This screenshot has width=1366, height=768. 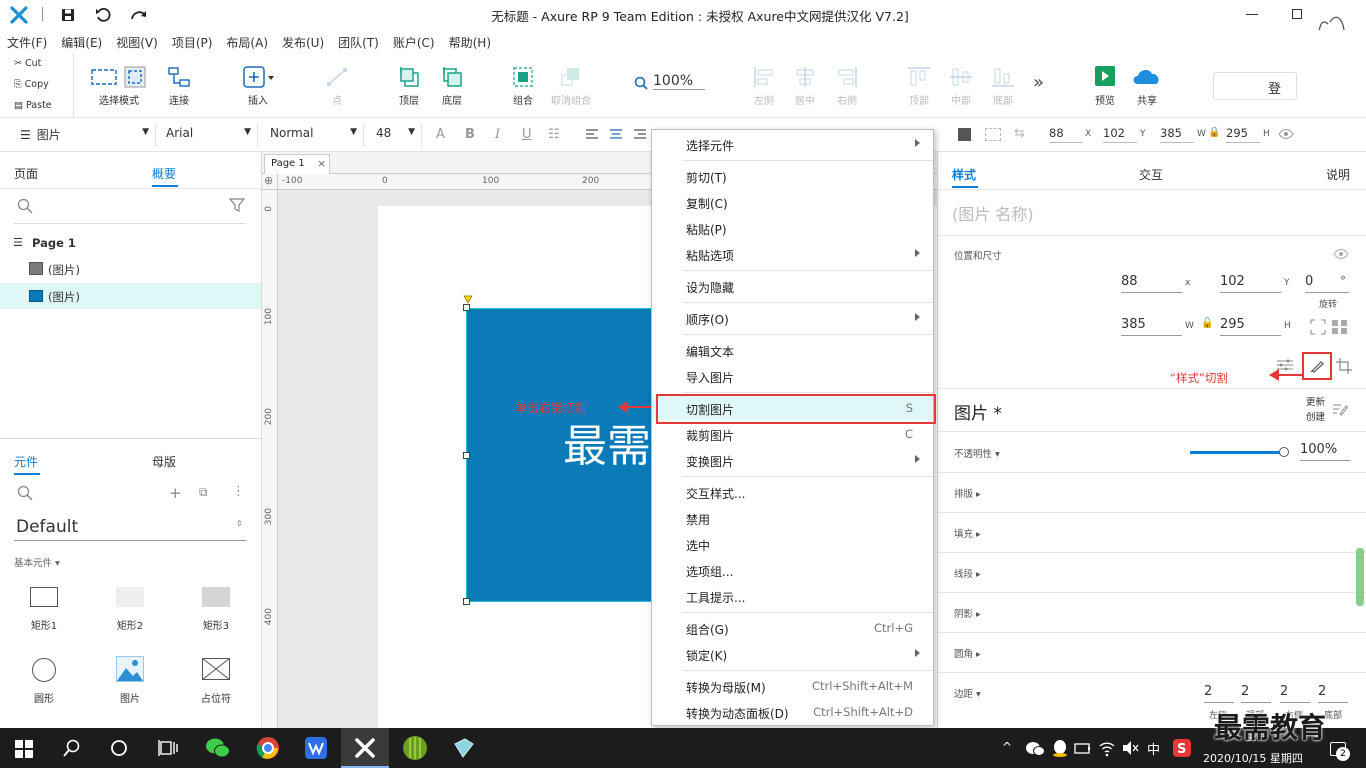 I want to click on visibility-eye-icon, so click(x=1341, y=254).